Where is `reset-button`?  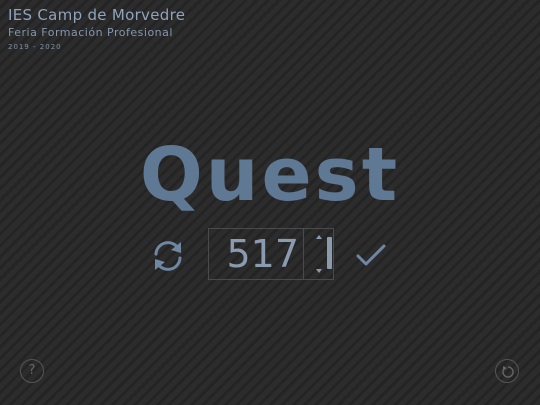 reset-button is located at coordinates (507, 371).